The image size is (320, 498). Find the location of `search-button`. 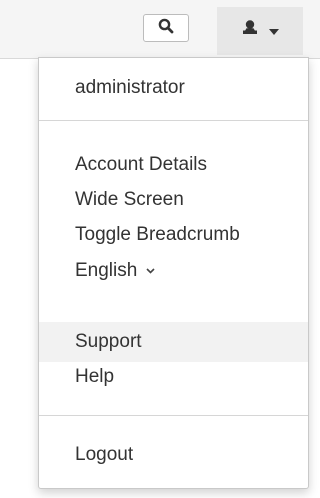

search-button is located at coordinates (166, 28).